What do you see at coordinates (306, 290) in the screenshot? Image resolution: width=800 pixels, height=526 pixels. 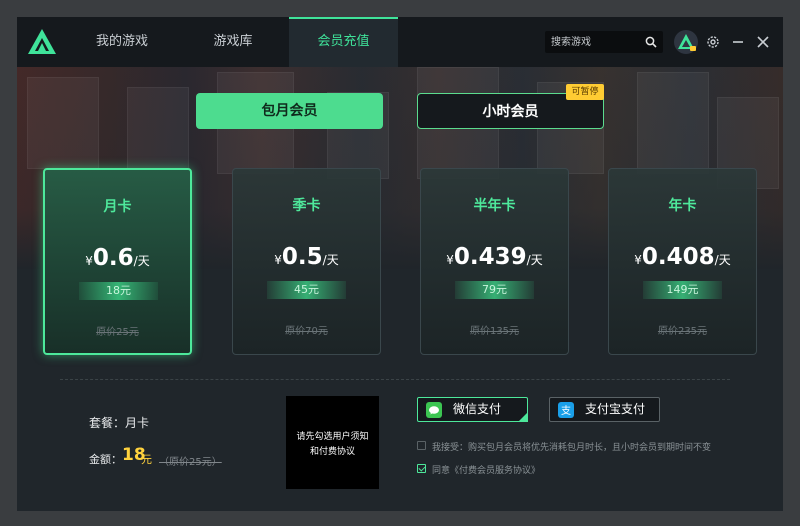 I see `card-total: 45元` at bounding box center [306, 290].